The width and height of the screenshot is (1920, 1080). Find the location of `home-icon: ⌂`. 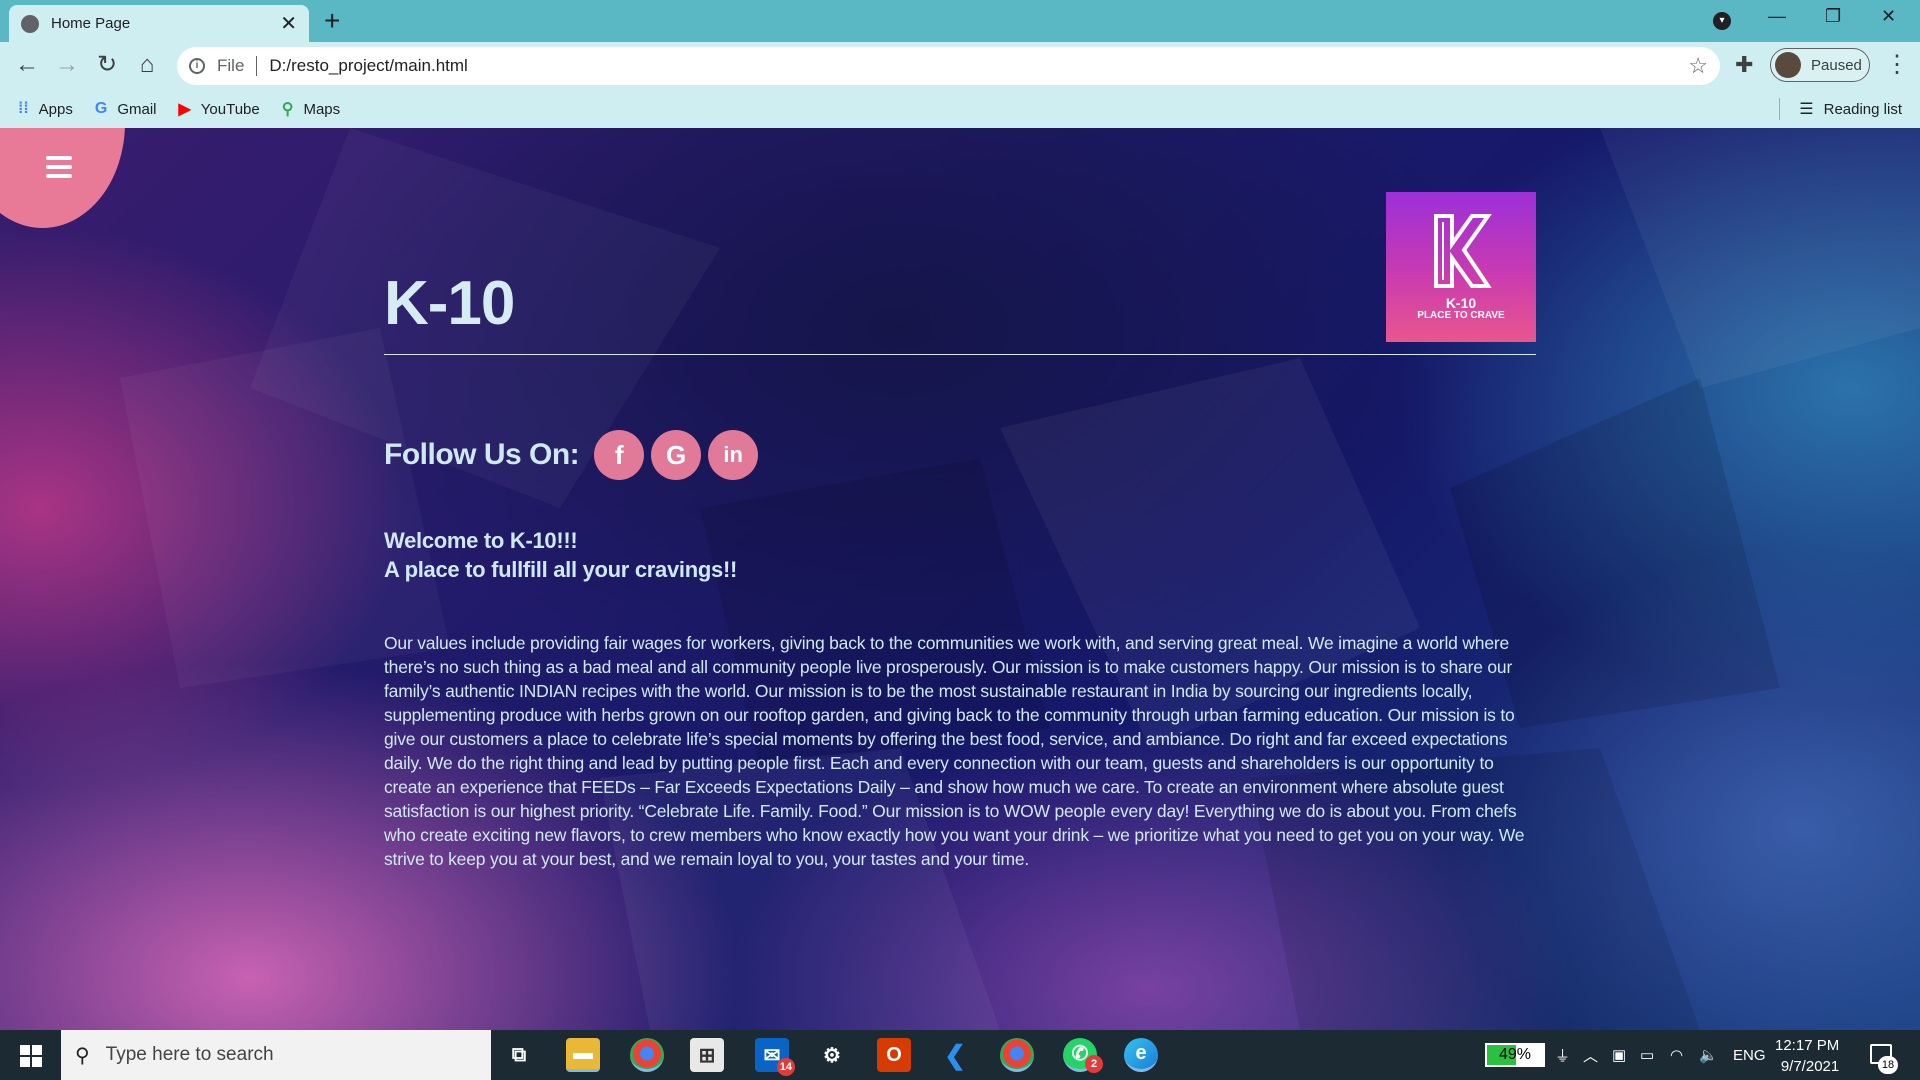

home-icon: ⌂ is located at coordinates (147, 65).